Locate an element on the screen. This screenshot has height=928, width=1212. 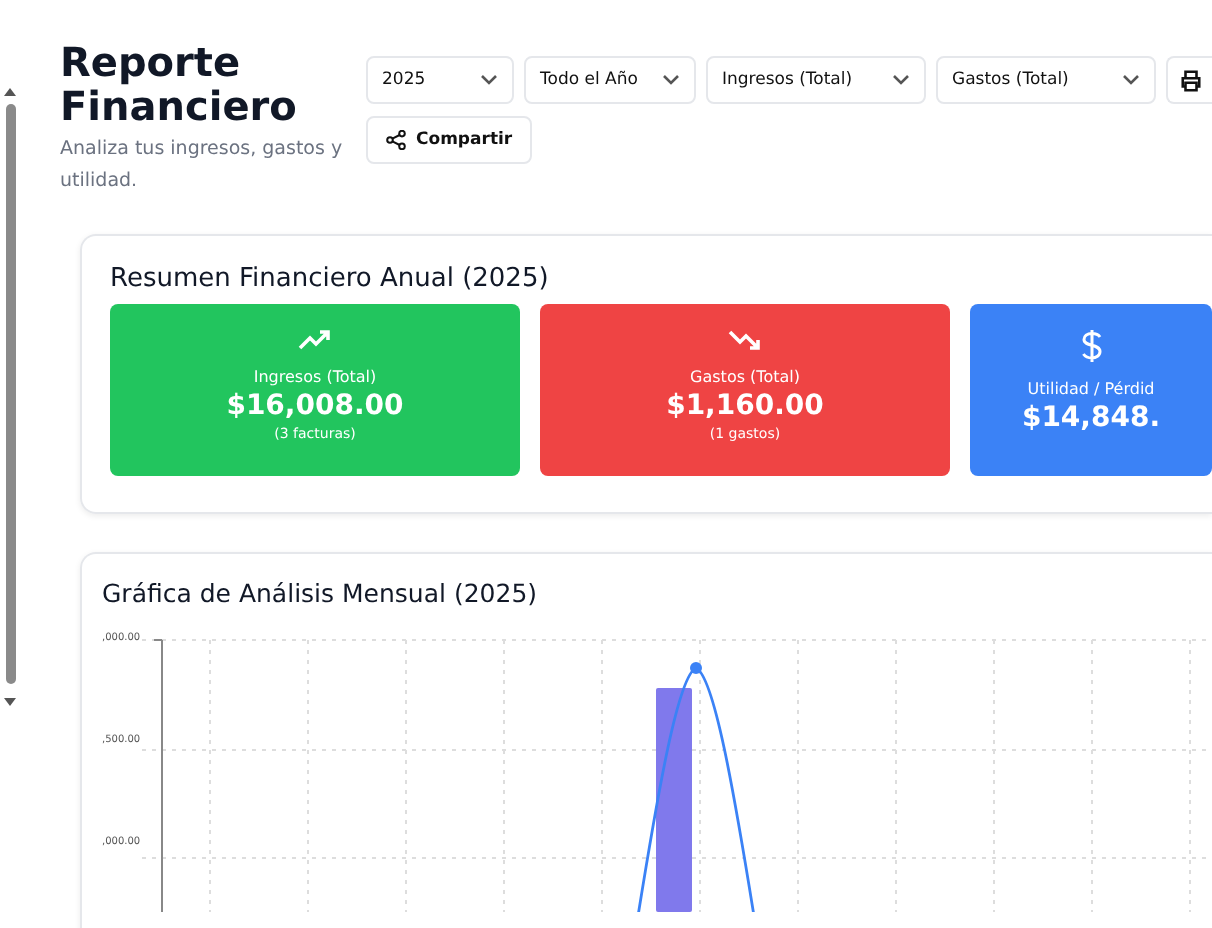
page-subtitle: Analiza tus ingresos, gastos y utilidad. is located at coordinates (202, 166).